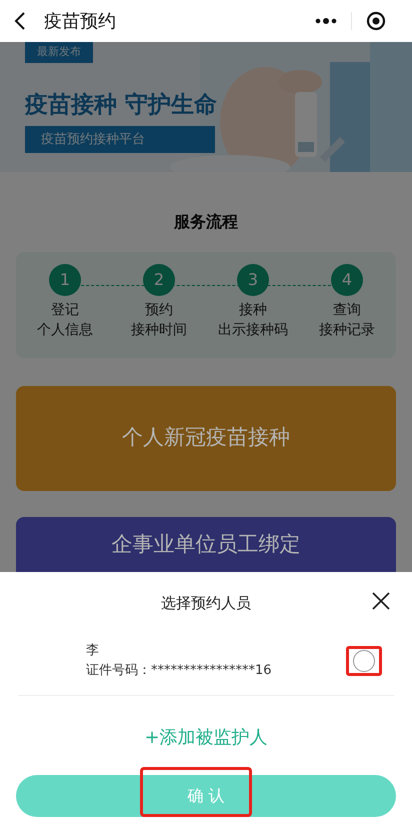 The width and height of the screenshot is (412, 828). What do you see at coordinates (206, 795) in the screenshot?
I see `confirm-button: 确 认` at bounding box center [206, 795].